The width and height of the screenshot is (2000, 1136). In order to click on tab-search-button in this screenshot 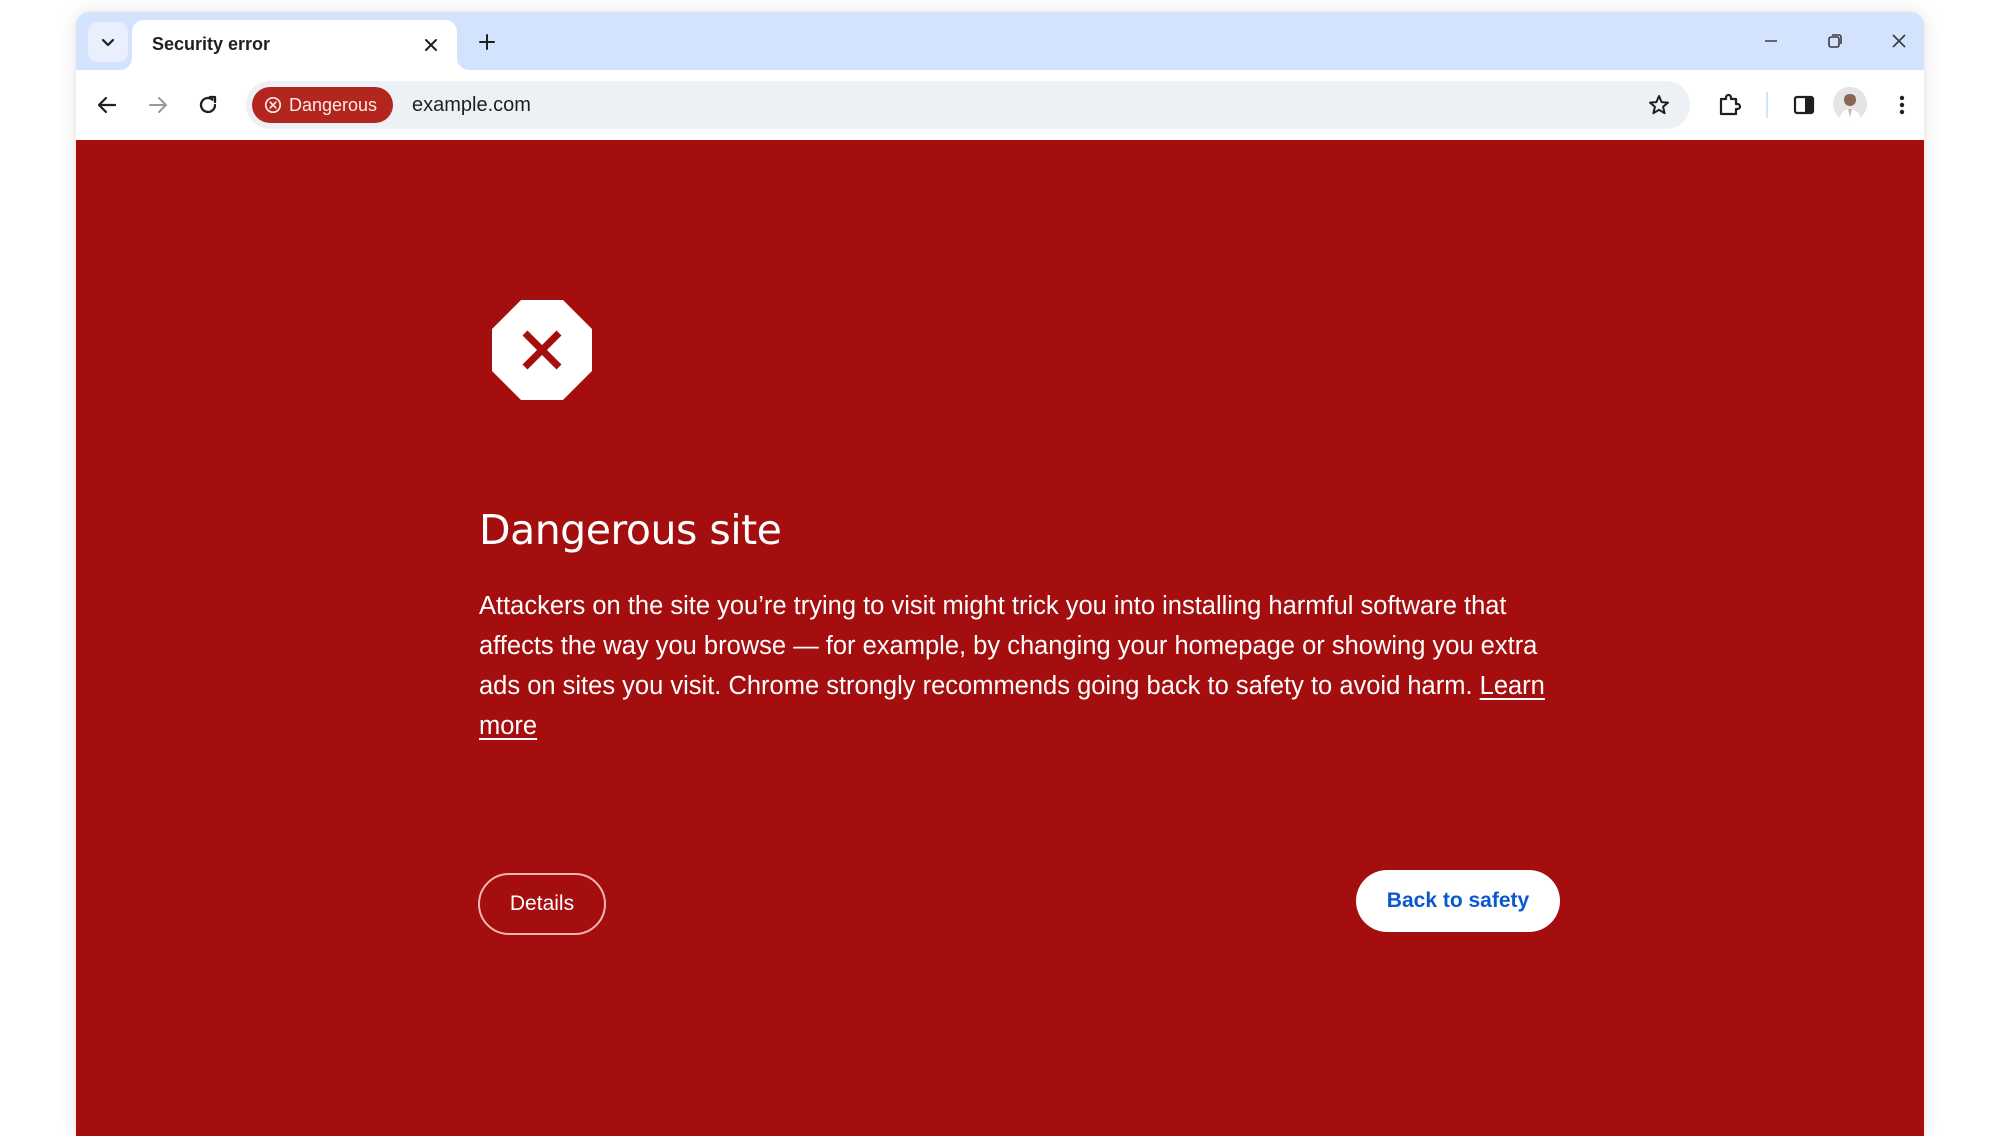, I will do `click(108, 42)`.